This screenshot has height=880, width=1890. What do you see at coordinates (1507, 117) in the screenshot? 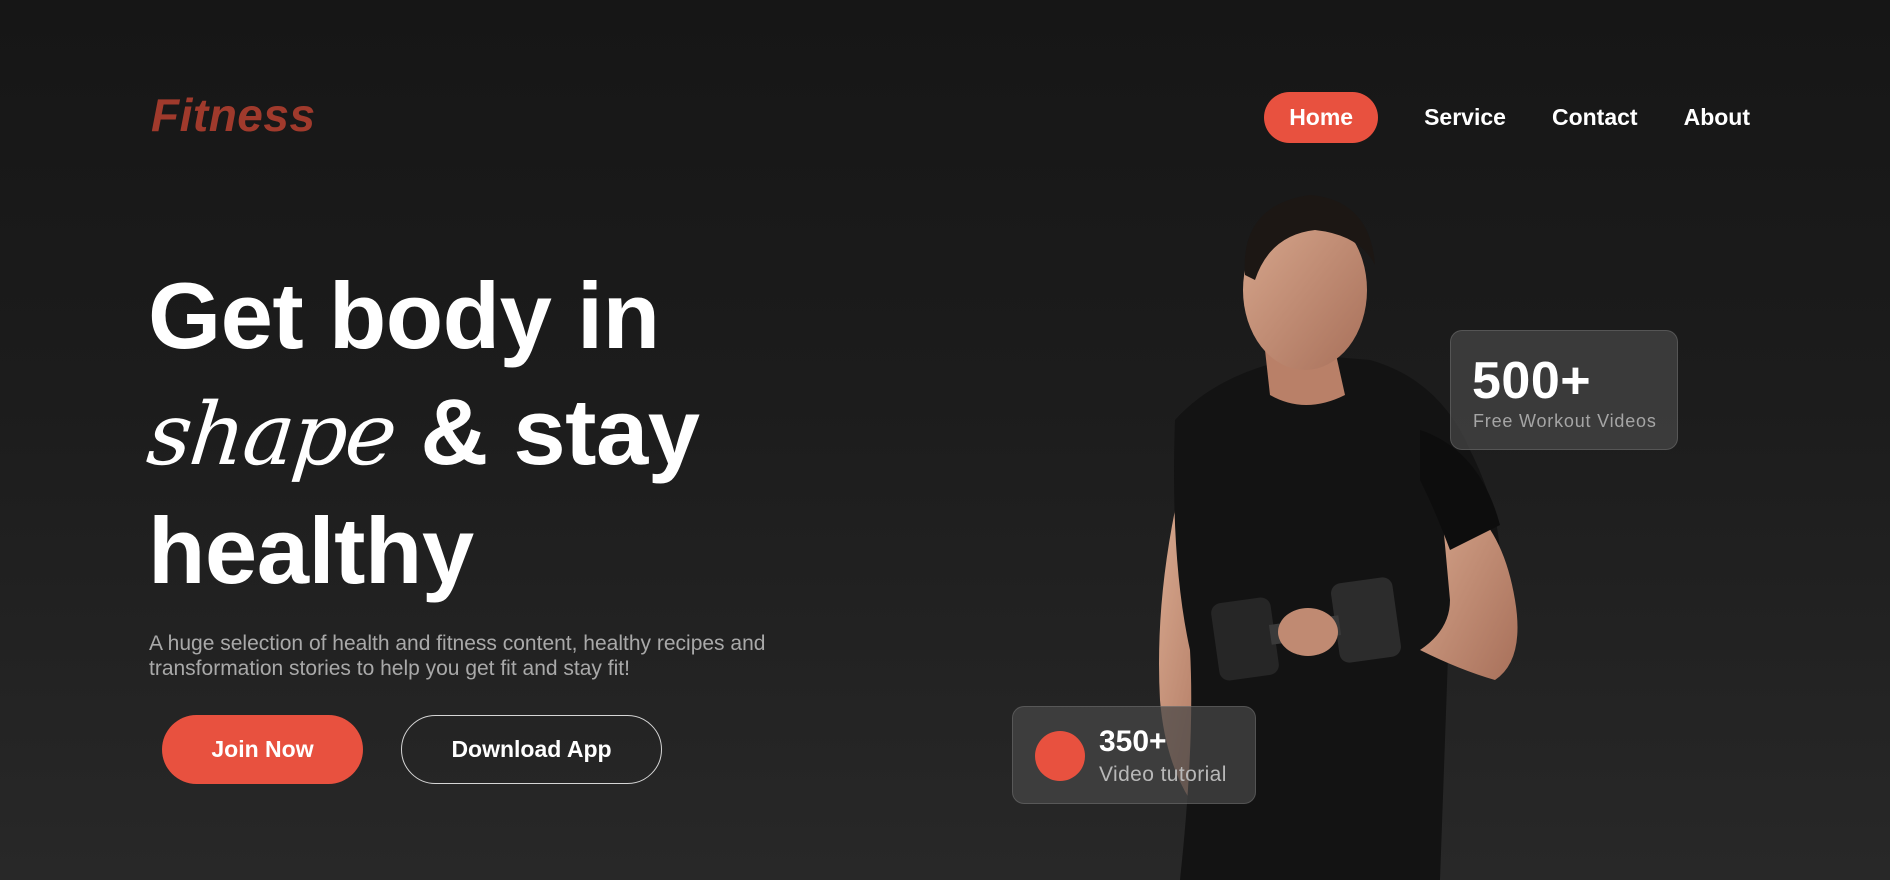
I see `main-nav: Home Service Contact About` at bounding box center [1507, 117].